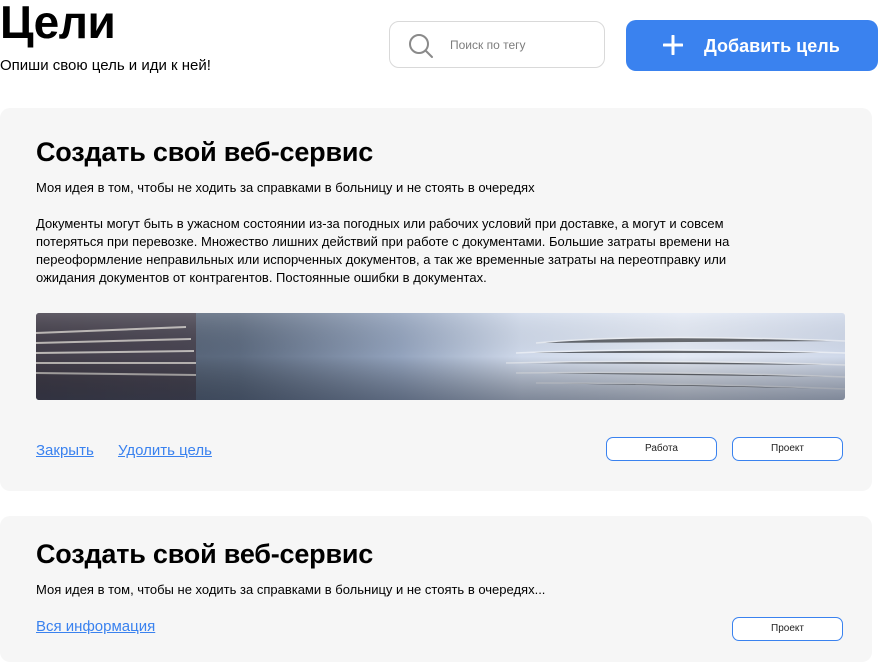  I want to click on page-title: Цели, so click(58, 24).